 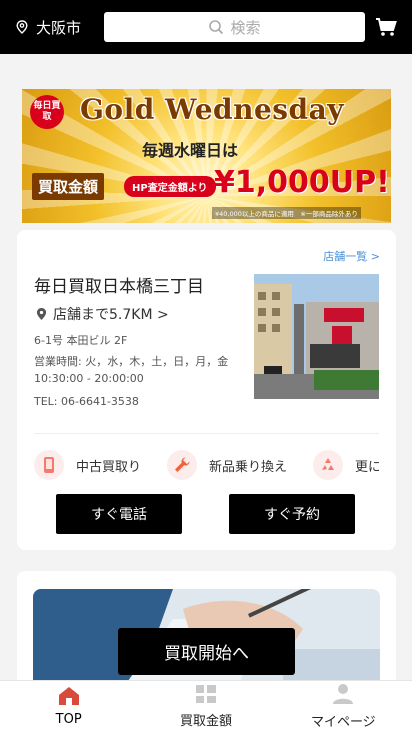 I want to click on service-label: 新品乗り換え, so click(x=248, y=467).